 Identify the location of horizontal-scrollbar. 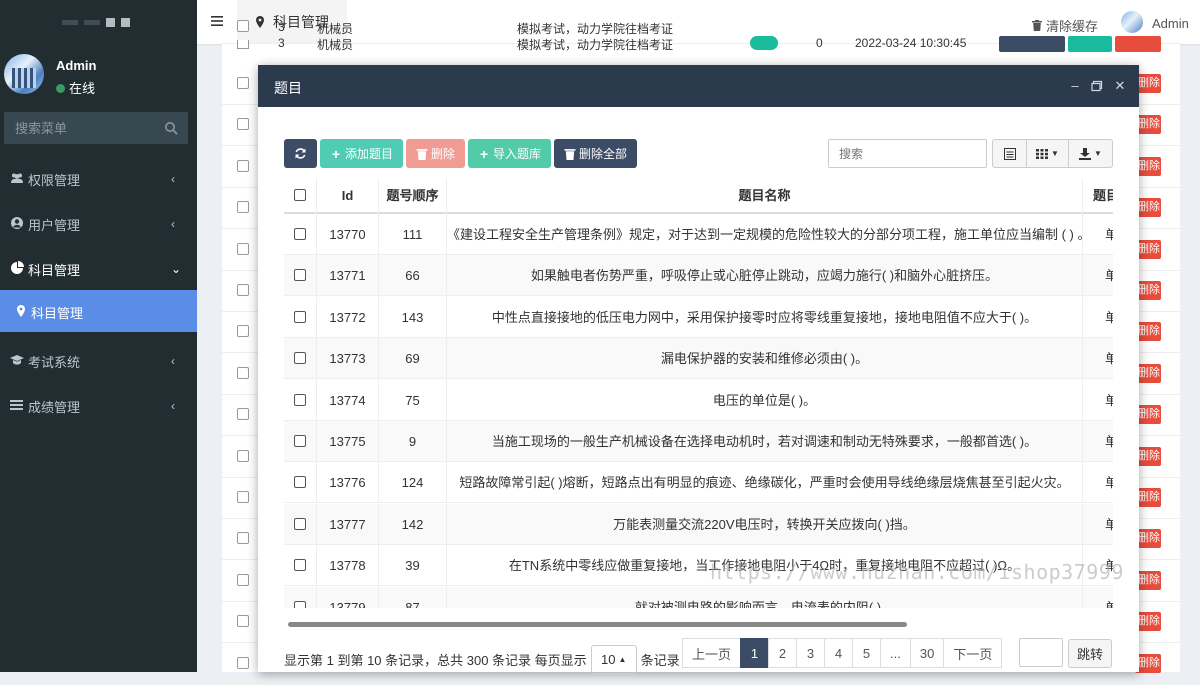
(597, 624).